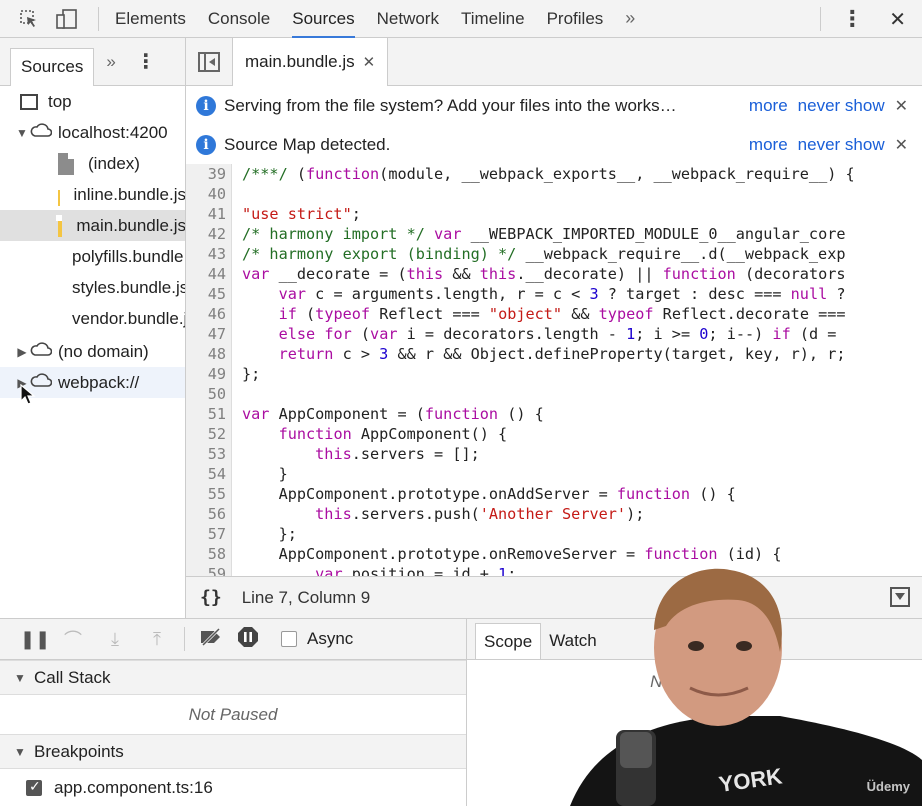 This screenshot has width=922, height=806. I want to click on tree-item-localhost: ▼ localhost:4200, so click(92, 132).